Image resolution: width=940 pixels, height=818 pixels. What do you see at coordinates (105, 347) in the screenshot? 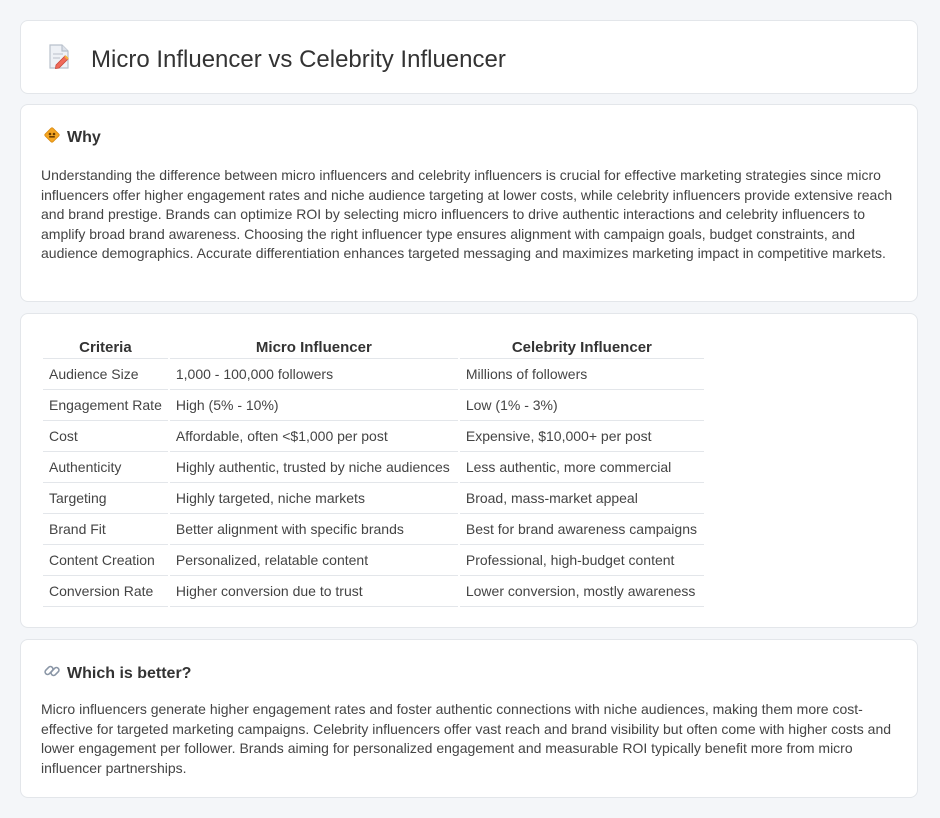
I see `column-header-criteria: Criteria` at bounding box center [105, 347].